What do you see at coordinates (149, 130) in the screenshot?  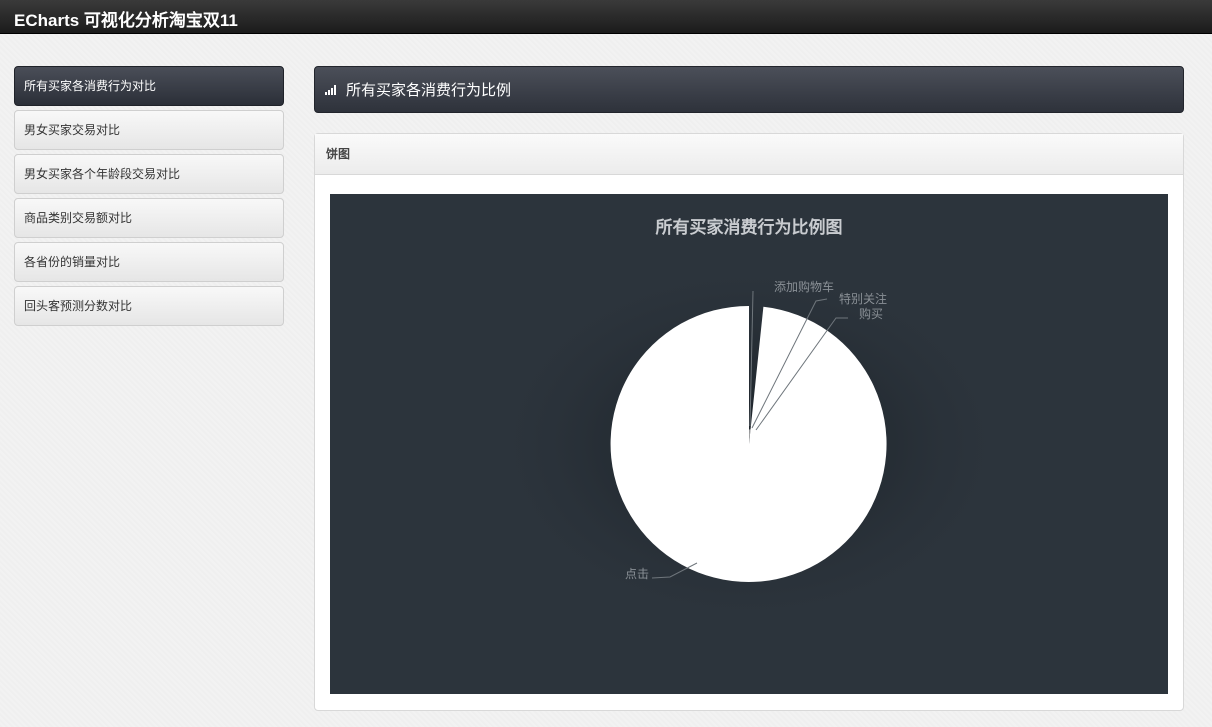 I see `sidebar-item-gender-trade: 男女买家交易对比` at bounding box center [149, 130].